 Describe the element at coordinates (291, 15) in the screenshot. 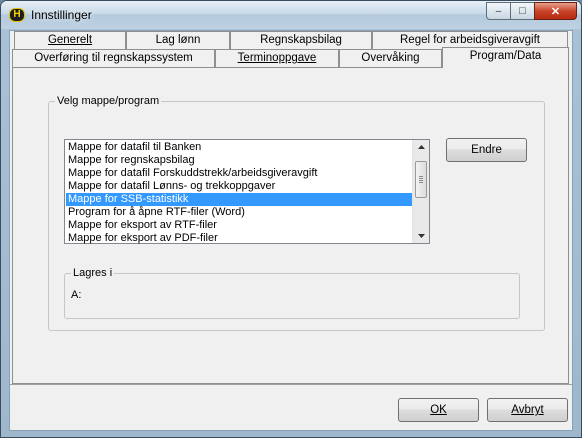

I see `title-bar: H Innstillinger – □ ✕` at that location.